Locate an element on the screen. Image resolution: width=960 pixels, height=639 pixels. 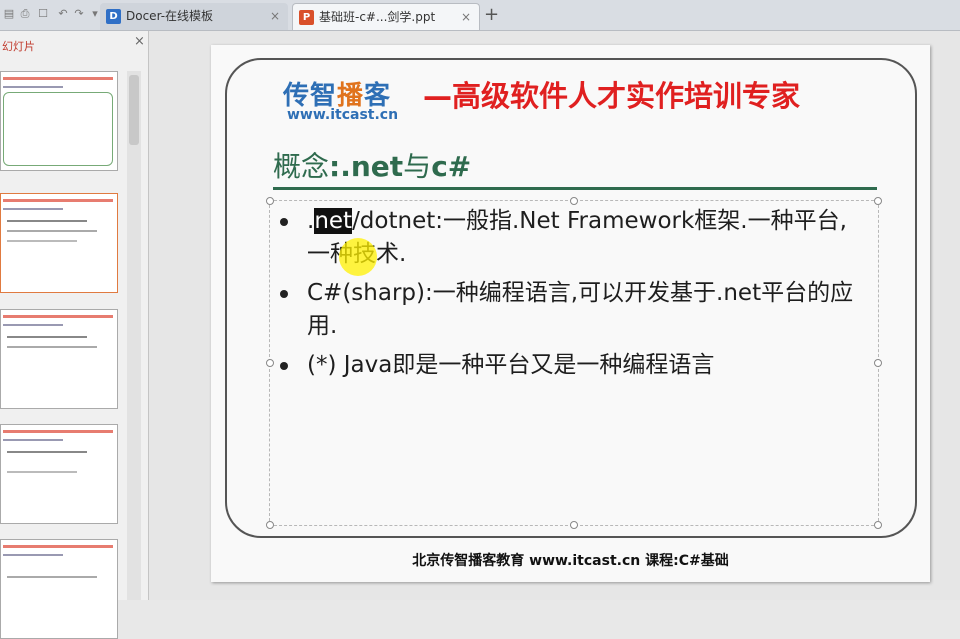
redo-icon: ↷ is located at coordinates (79, 14).